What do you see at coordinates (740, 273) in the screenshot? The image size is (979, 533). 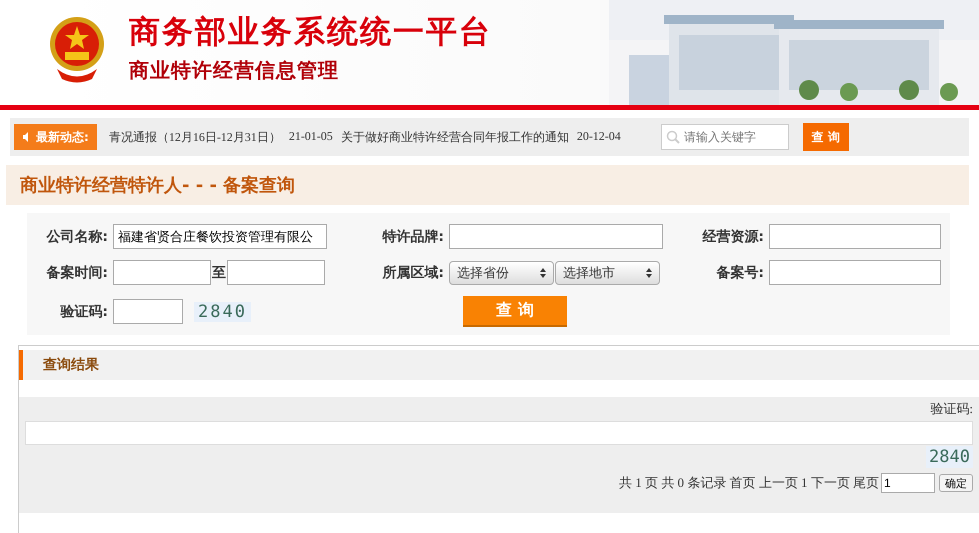 I see `field-label: 备案号:` at bounding box center [740, 273].